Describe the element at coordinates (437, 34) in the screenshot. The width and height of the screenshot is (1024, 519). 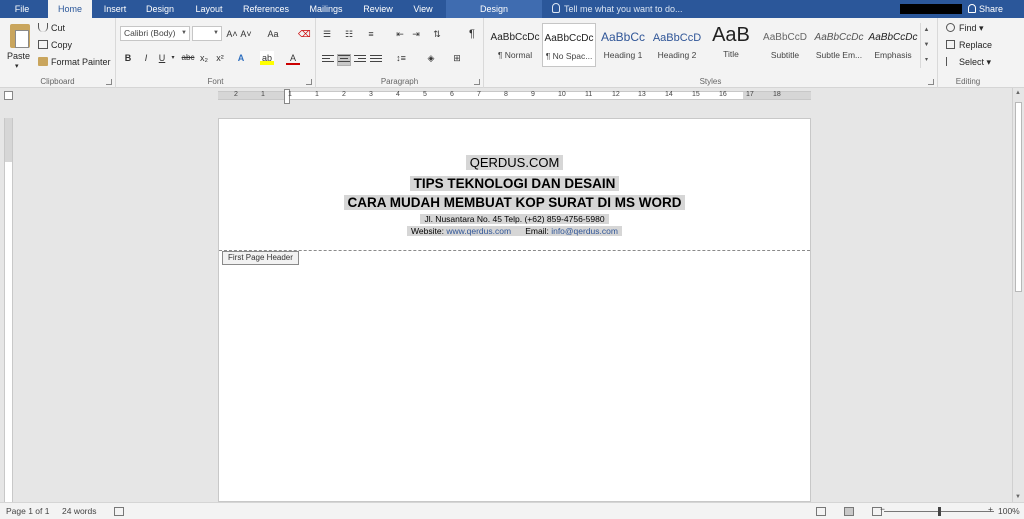
I see `sort-button: ⇅` at that location.